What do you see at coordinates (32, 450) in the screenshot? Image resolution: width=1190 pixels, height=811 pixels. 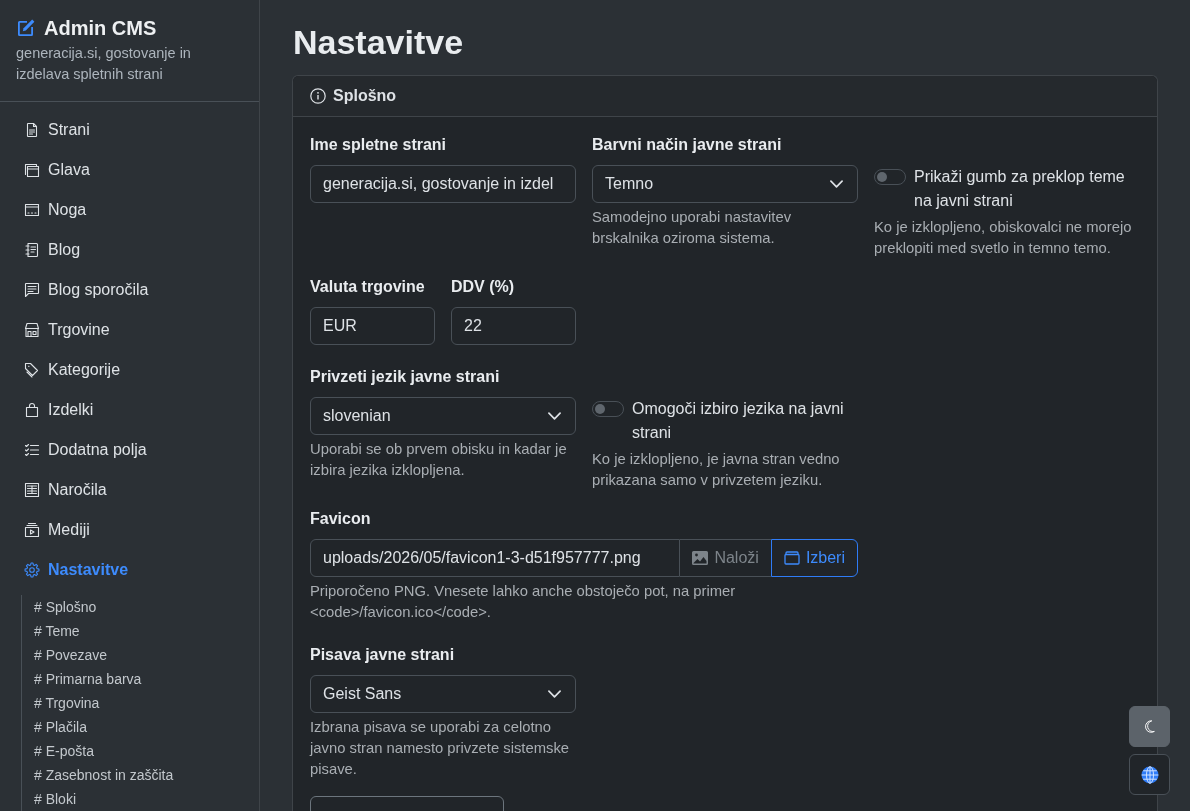 I see `checklist-icon` at bounding box center [32, 450].